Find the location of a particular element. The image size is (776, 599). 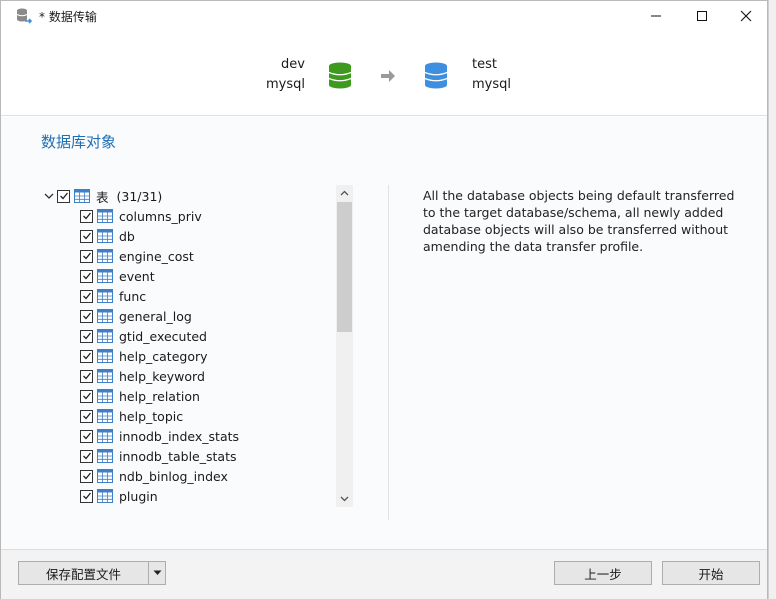

tree-item-label: ndb_binlog_index is located at coordinates (173, 476).